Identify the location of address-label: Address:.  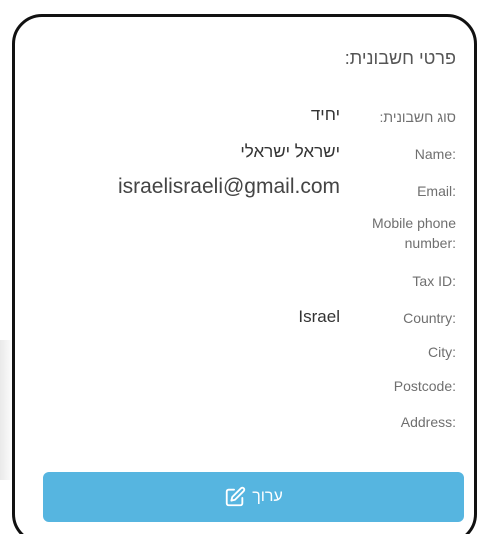
(428, 422).